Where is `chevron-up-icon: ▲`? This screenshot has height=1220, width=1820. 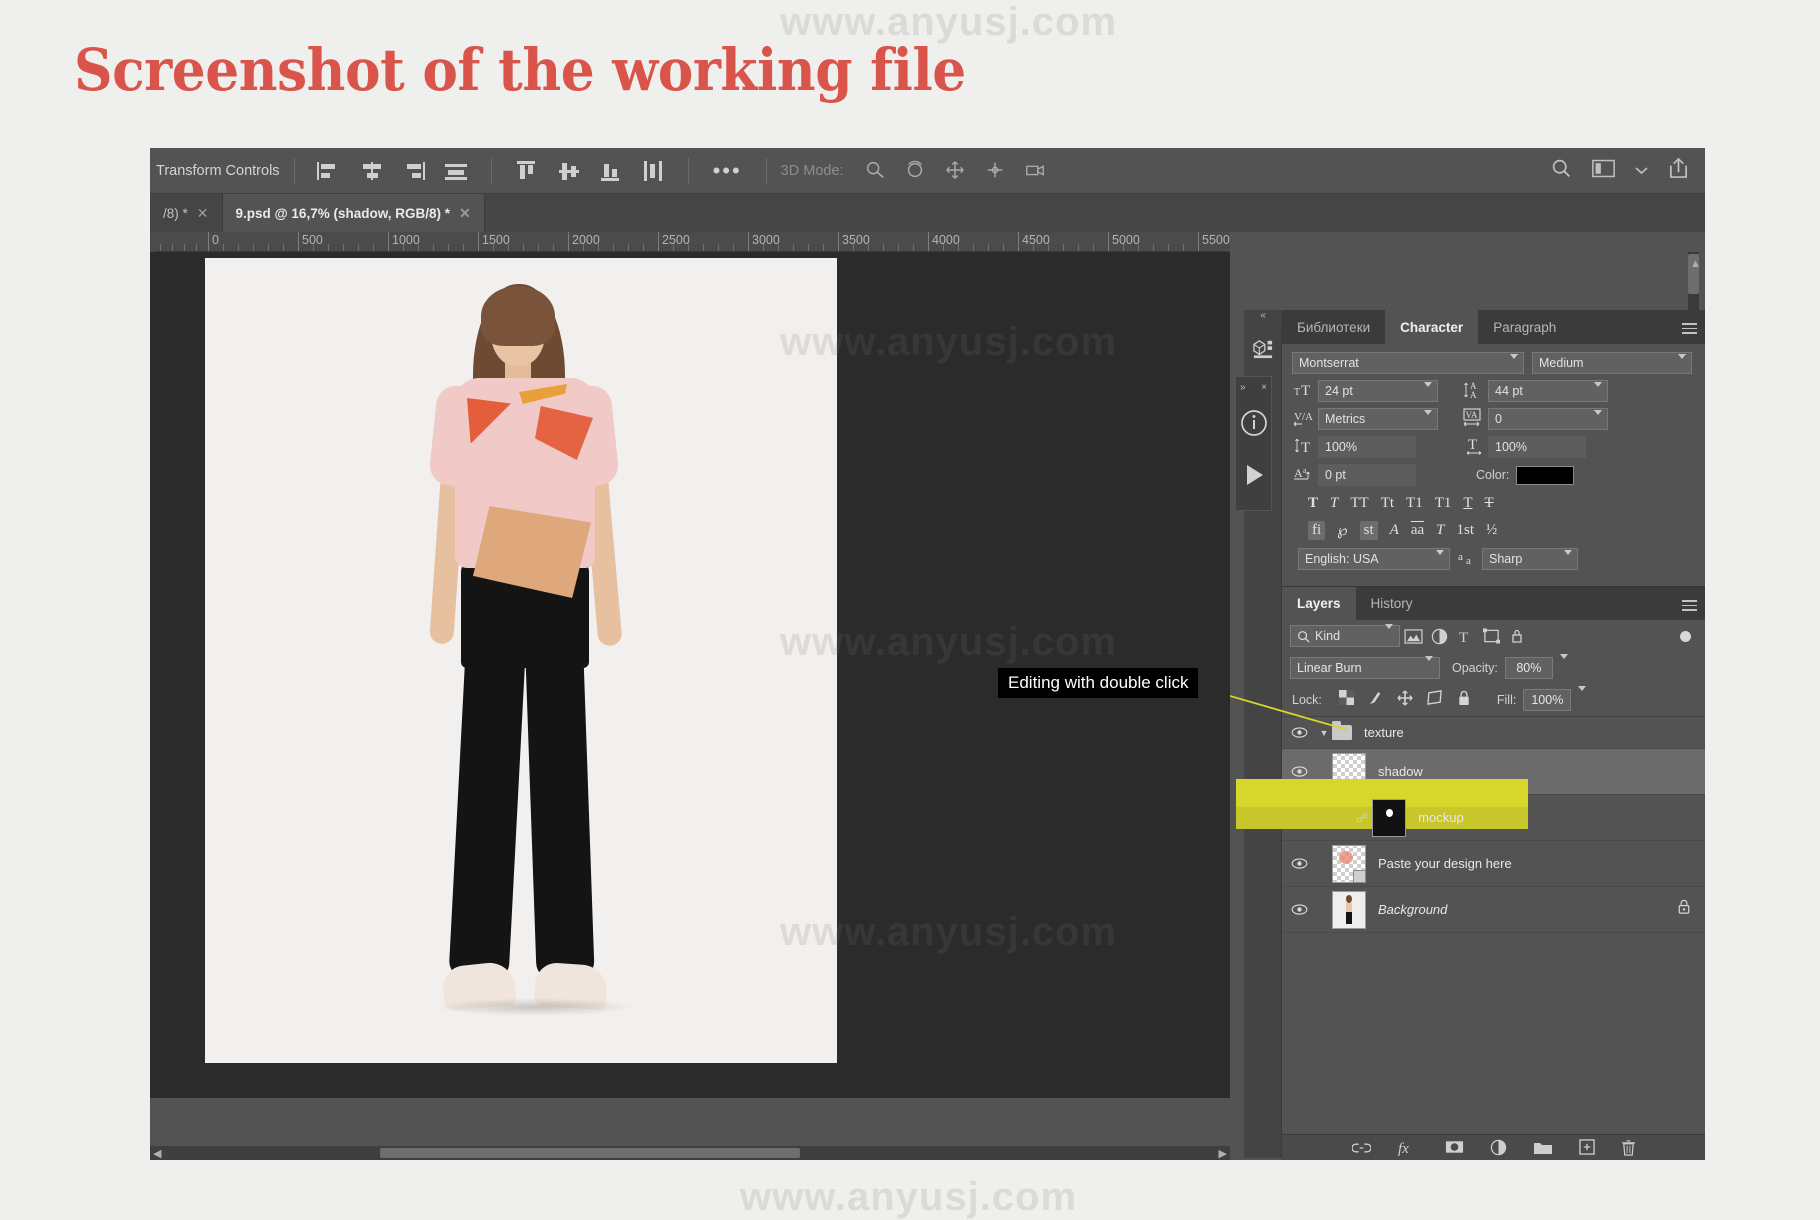
chevron-up-icon: ▲ is located at coordinates (1695, 264).